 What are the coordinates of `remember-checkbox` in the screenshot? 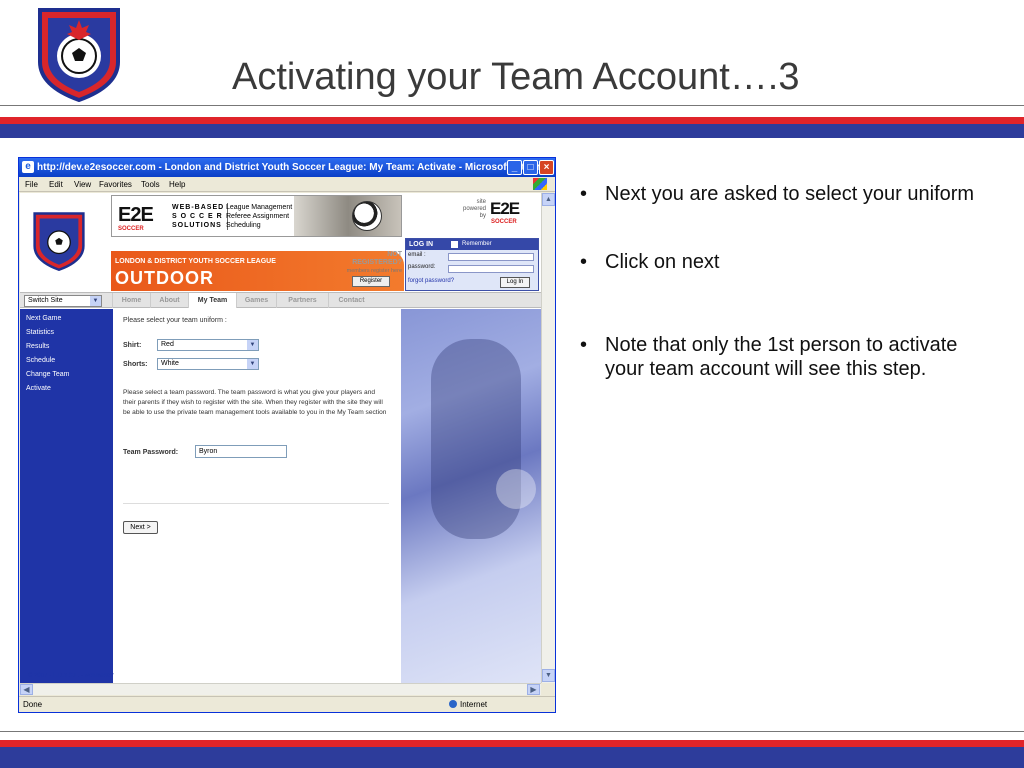 It's located at (454, 244).